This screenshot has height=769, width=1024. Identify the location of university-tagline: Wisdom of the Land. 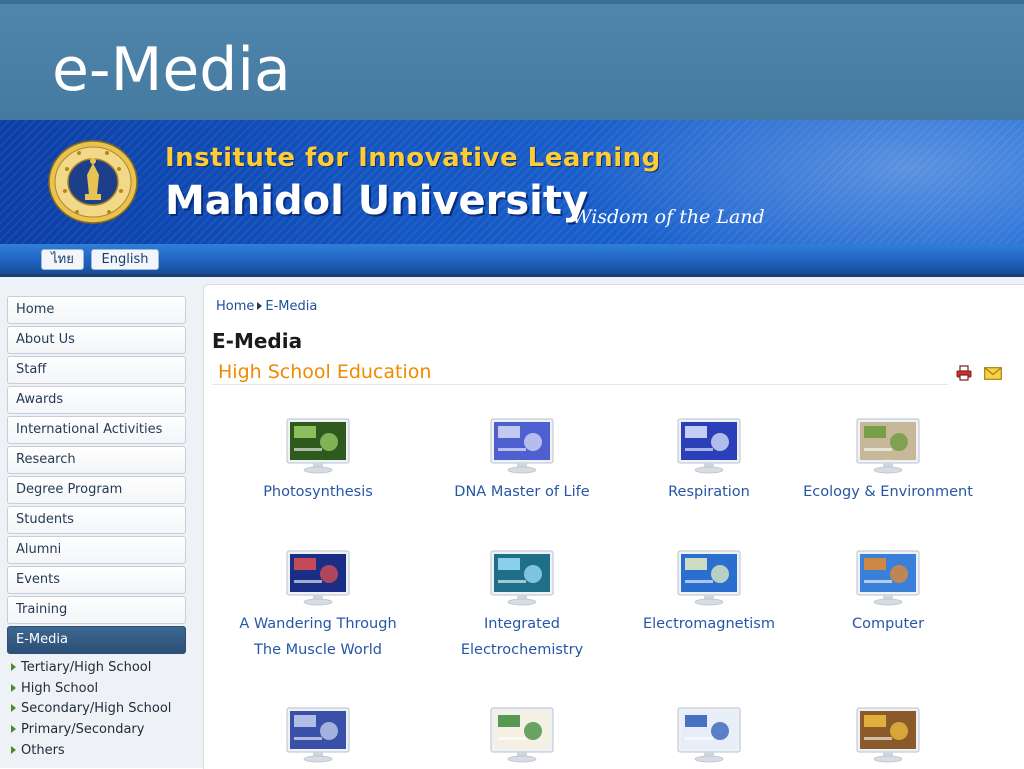
(668, 217).